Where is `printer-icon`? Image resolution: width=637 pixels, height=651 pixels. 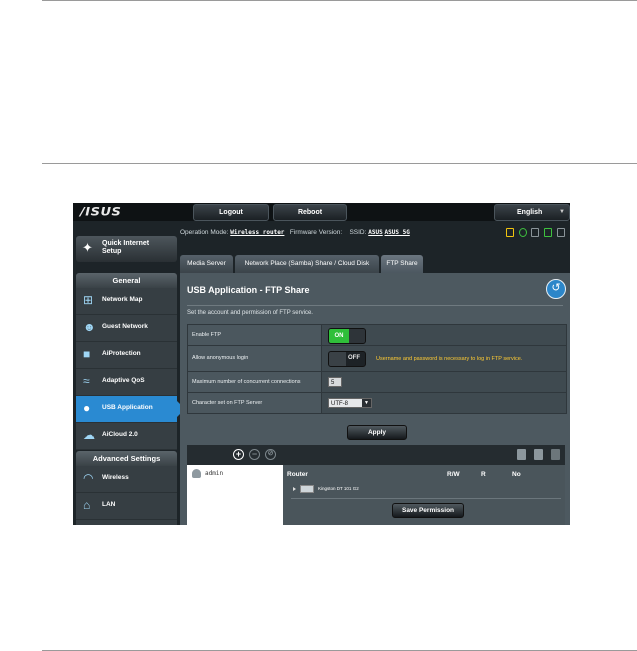 printer-icon is located at coordinates (561, 232).